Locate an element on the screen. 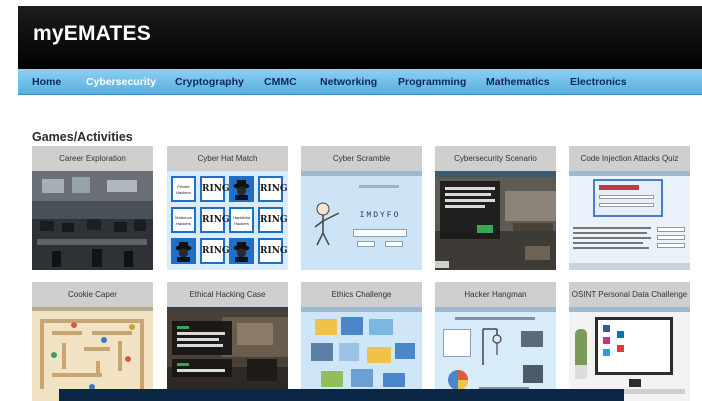 The height and width of the screenshot is (401, 702). card-cyber-scramble: Cyber Scramble IMDYFO is located at coordinates (361, 208).